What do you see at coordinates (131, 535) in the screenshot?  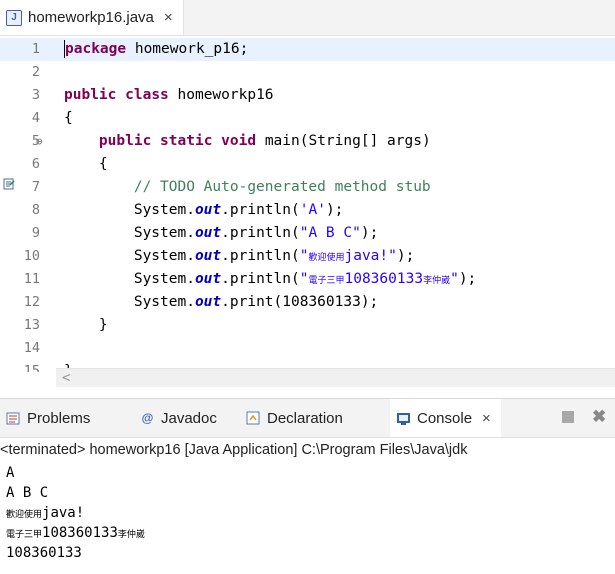 I see `console-output-text: 李仲崴` at bounding box center [131, 535].